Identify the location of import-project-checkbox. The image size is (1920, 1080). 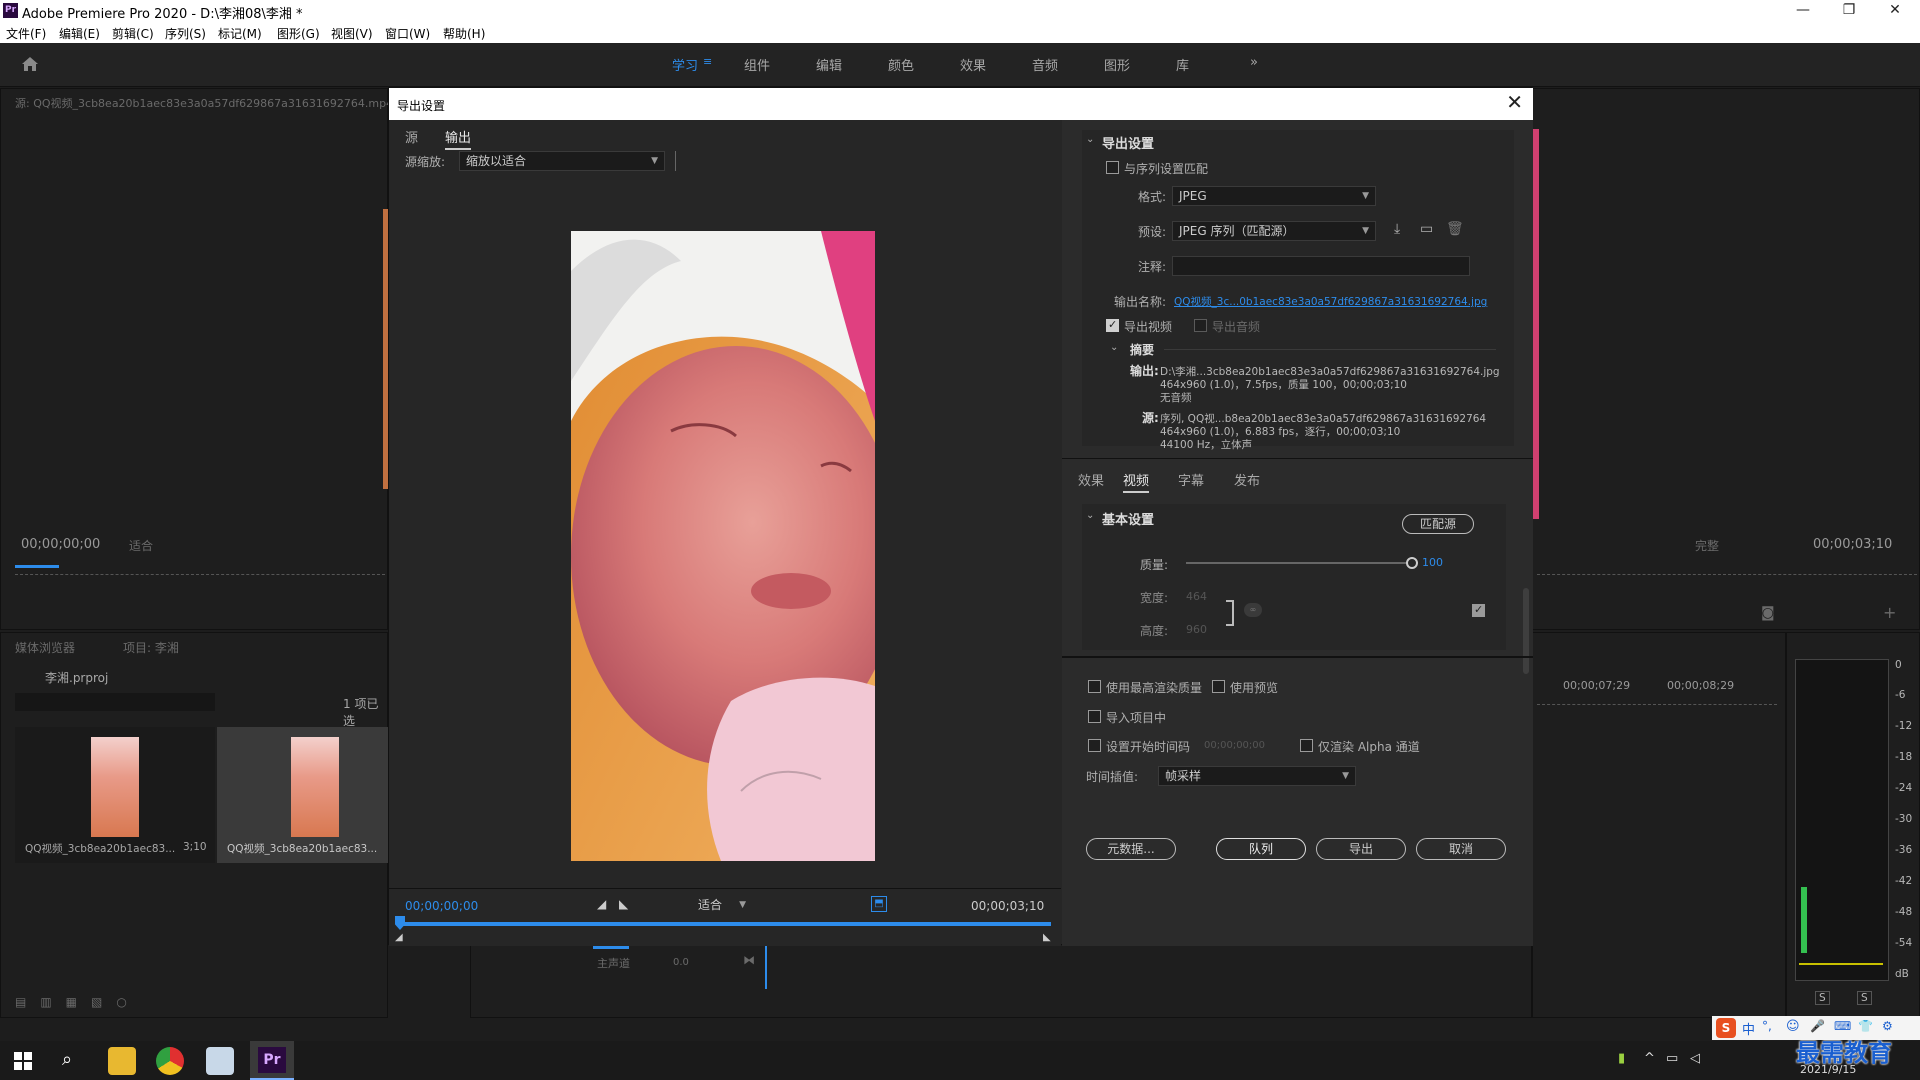
(1094, 716).